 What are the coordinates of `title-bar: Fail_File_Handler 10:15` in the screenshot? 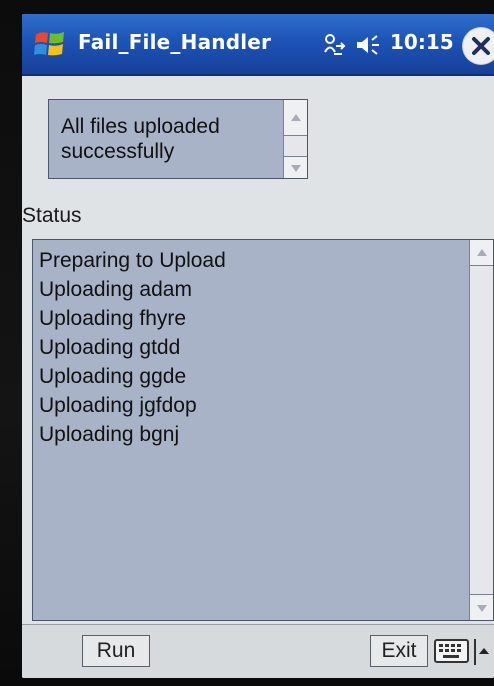 It's located at (258, 45).